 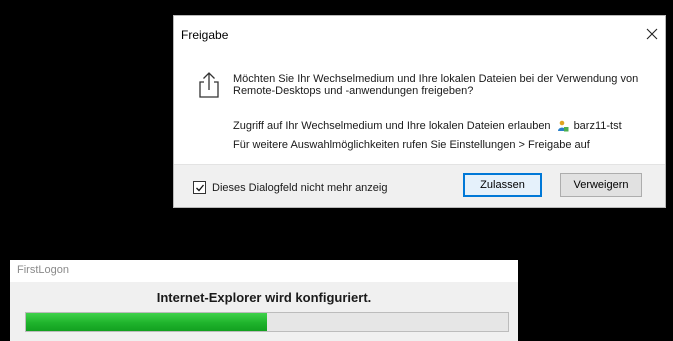 What do you see at coordinates (146, 322) in the screenshot?
I see `progress-fill` at bounding box center [146, 322].